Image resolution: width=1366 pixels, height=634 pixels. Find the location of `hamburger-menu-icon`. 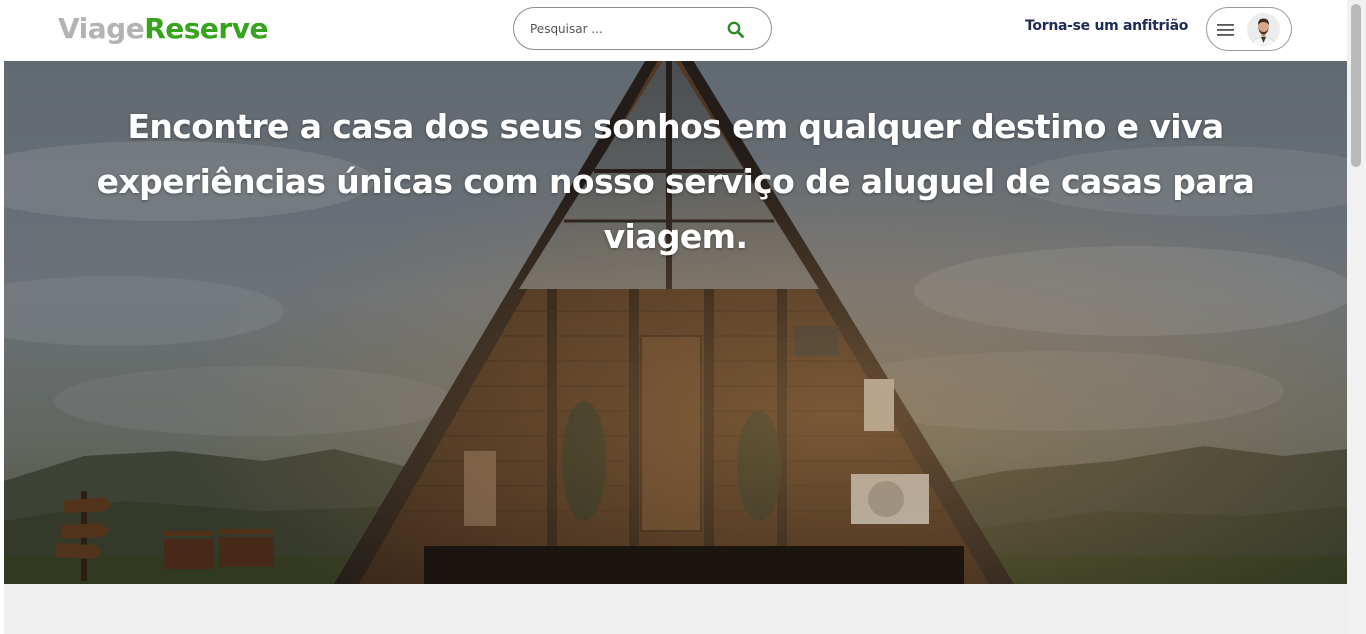

hamburger-menu-icon is located at coordinates (1226, 29).